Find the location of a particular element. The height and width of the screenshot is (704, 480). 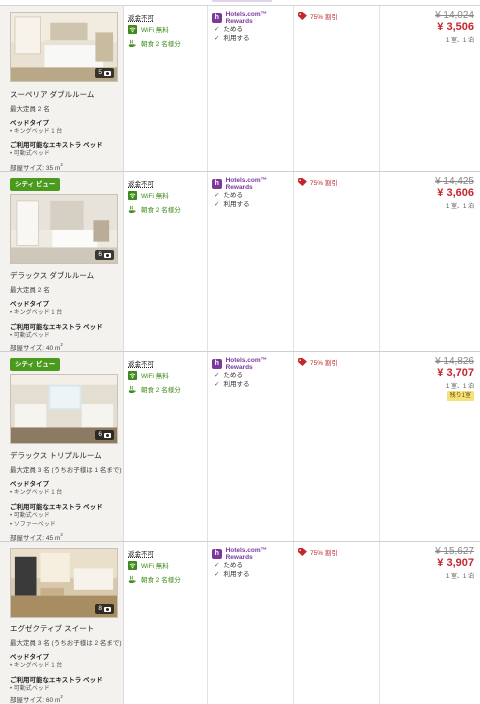

rewards-header-hint is located at coordinates (242, 1).